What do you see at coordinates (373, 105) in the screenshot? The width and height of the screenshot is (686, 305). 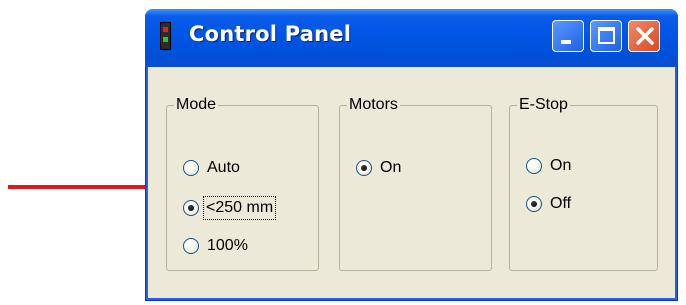 I see `motors-group-legend: Motors` at bounding box center [373, 105].